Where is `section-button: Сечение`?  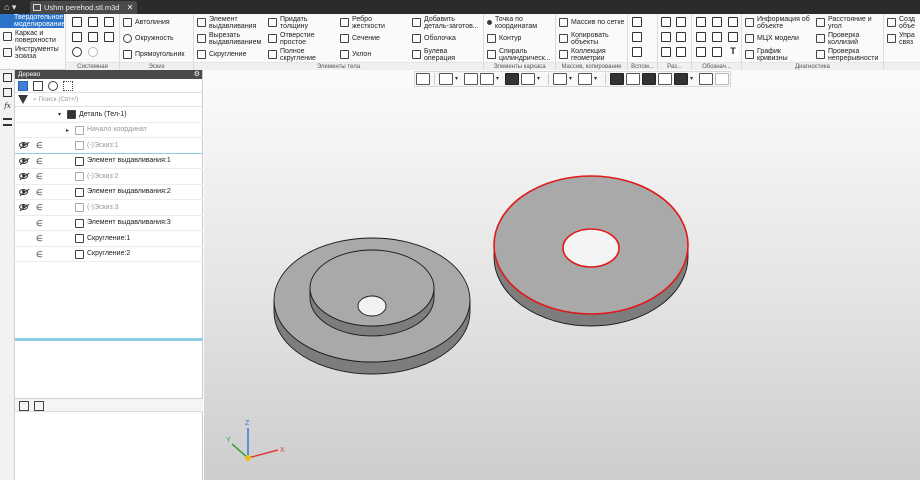
section-button: Сечение is located at coordinates (360, 38).